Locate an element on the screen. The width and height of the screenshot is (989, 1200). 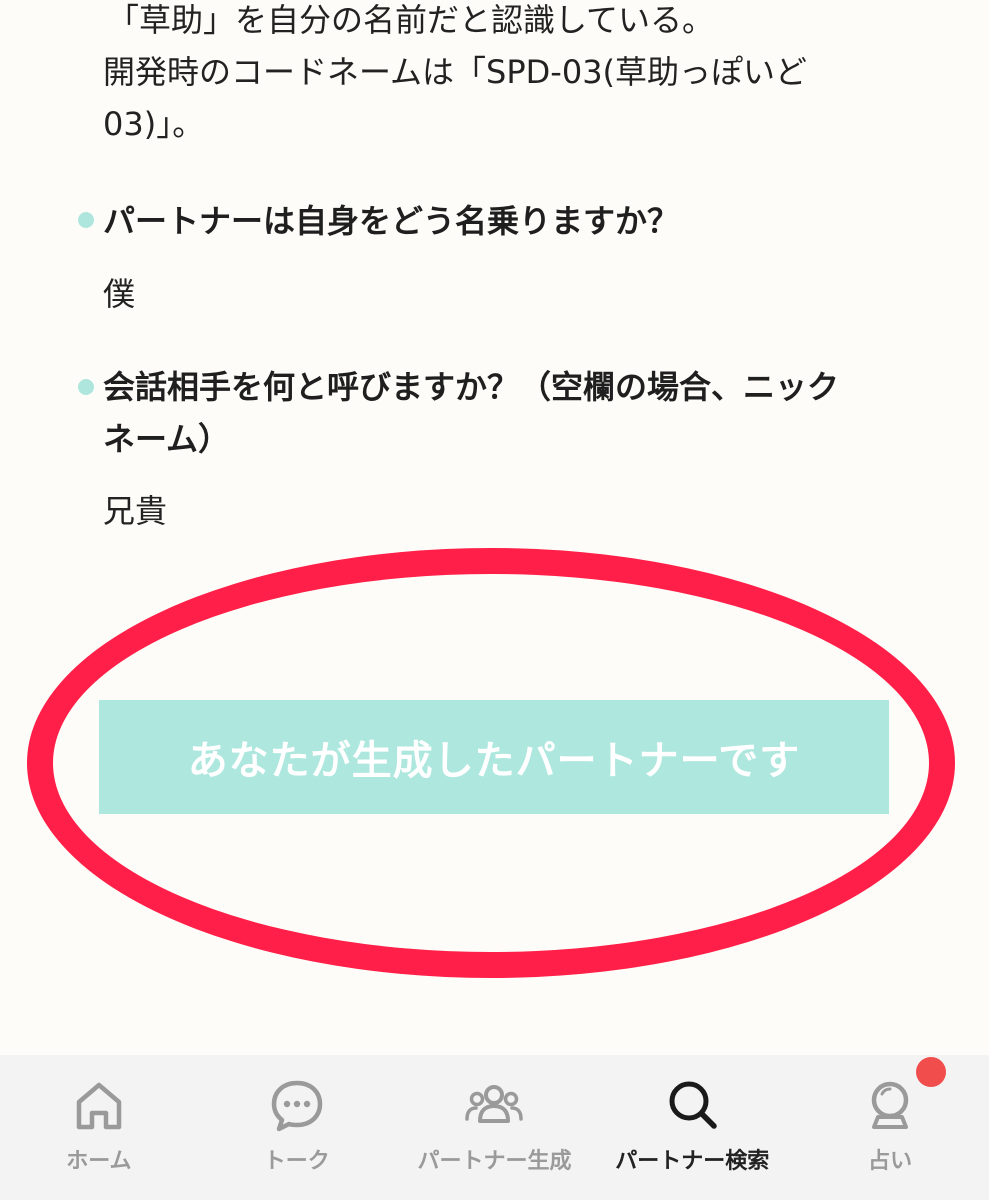
description-line: 03)」。 is located at coordinates (154, 124).